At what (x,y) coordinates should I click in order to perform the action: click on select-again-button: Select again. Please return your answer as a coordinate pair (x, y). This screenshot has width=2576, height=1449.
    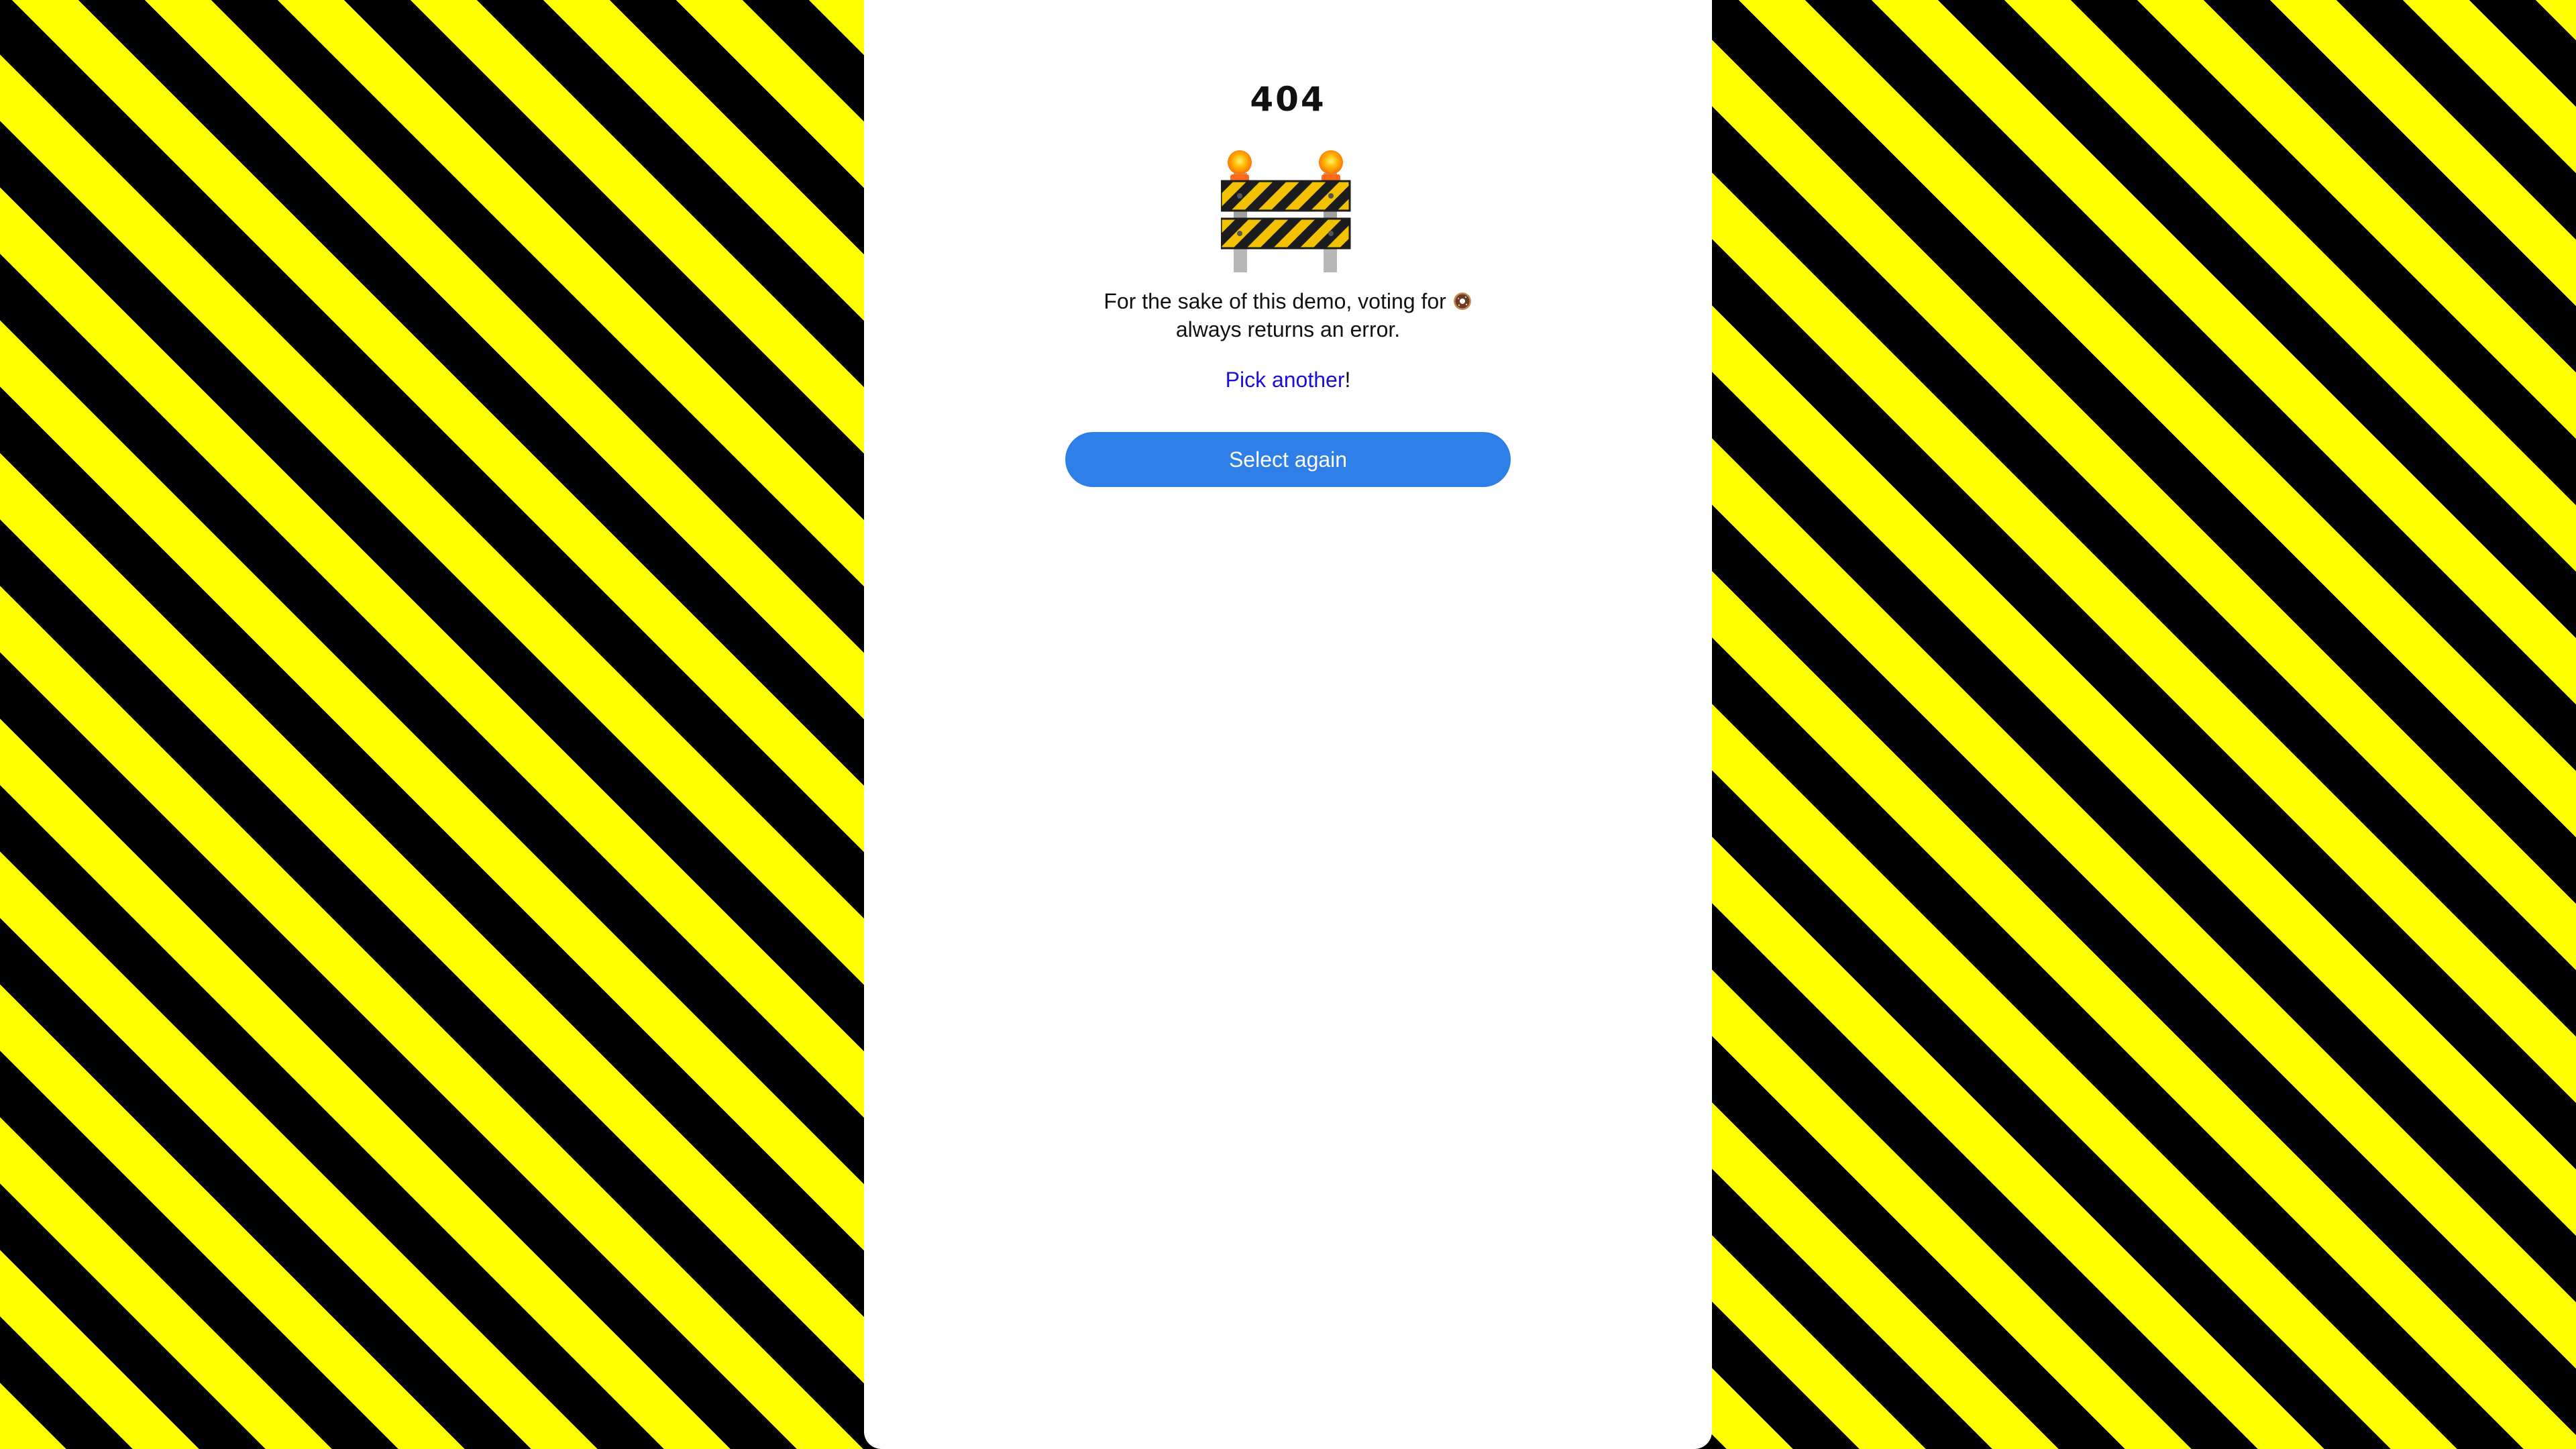
    Looking at the image, I should click on (1288, 459).